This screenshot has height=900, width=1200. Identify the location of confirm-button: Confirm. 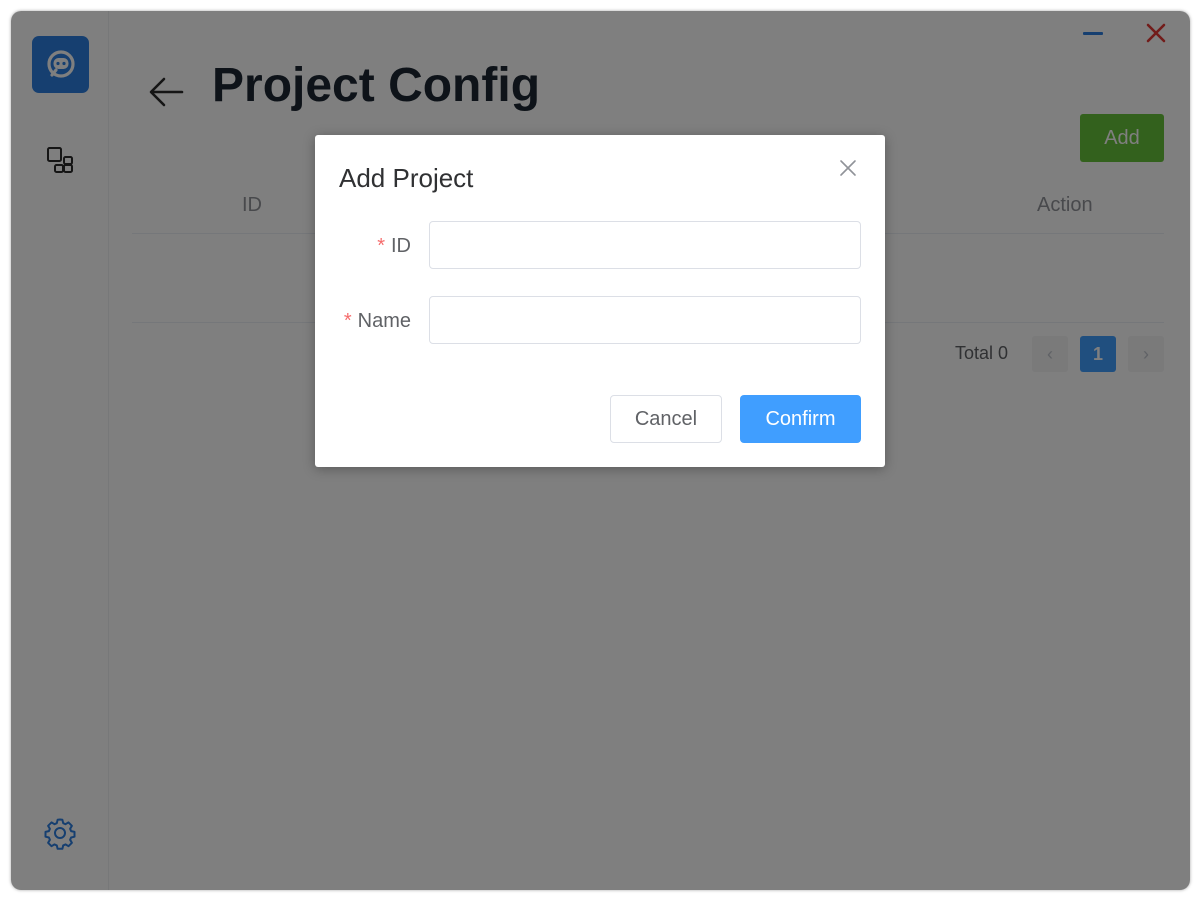
(800, 419).